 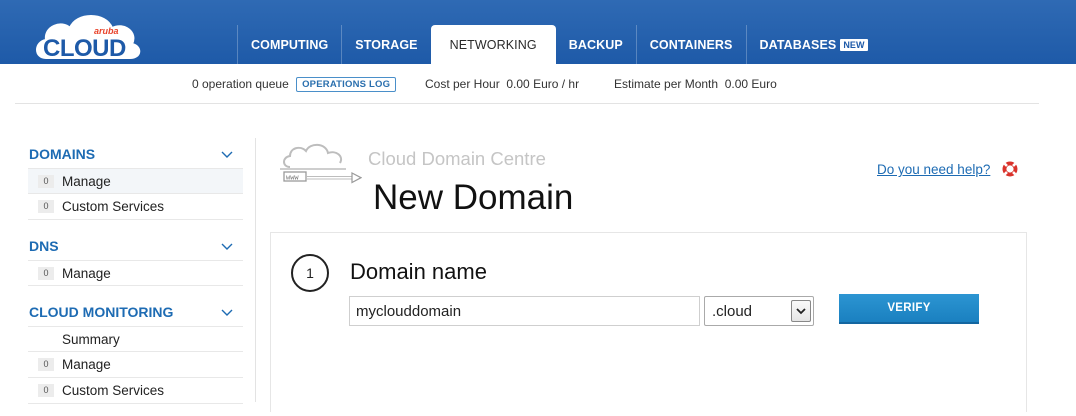 I want to click on operations-log-button: OPERATIONS LOG, so click(x=346, y=84).